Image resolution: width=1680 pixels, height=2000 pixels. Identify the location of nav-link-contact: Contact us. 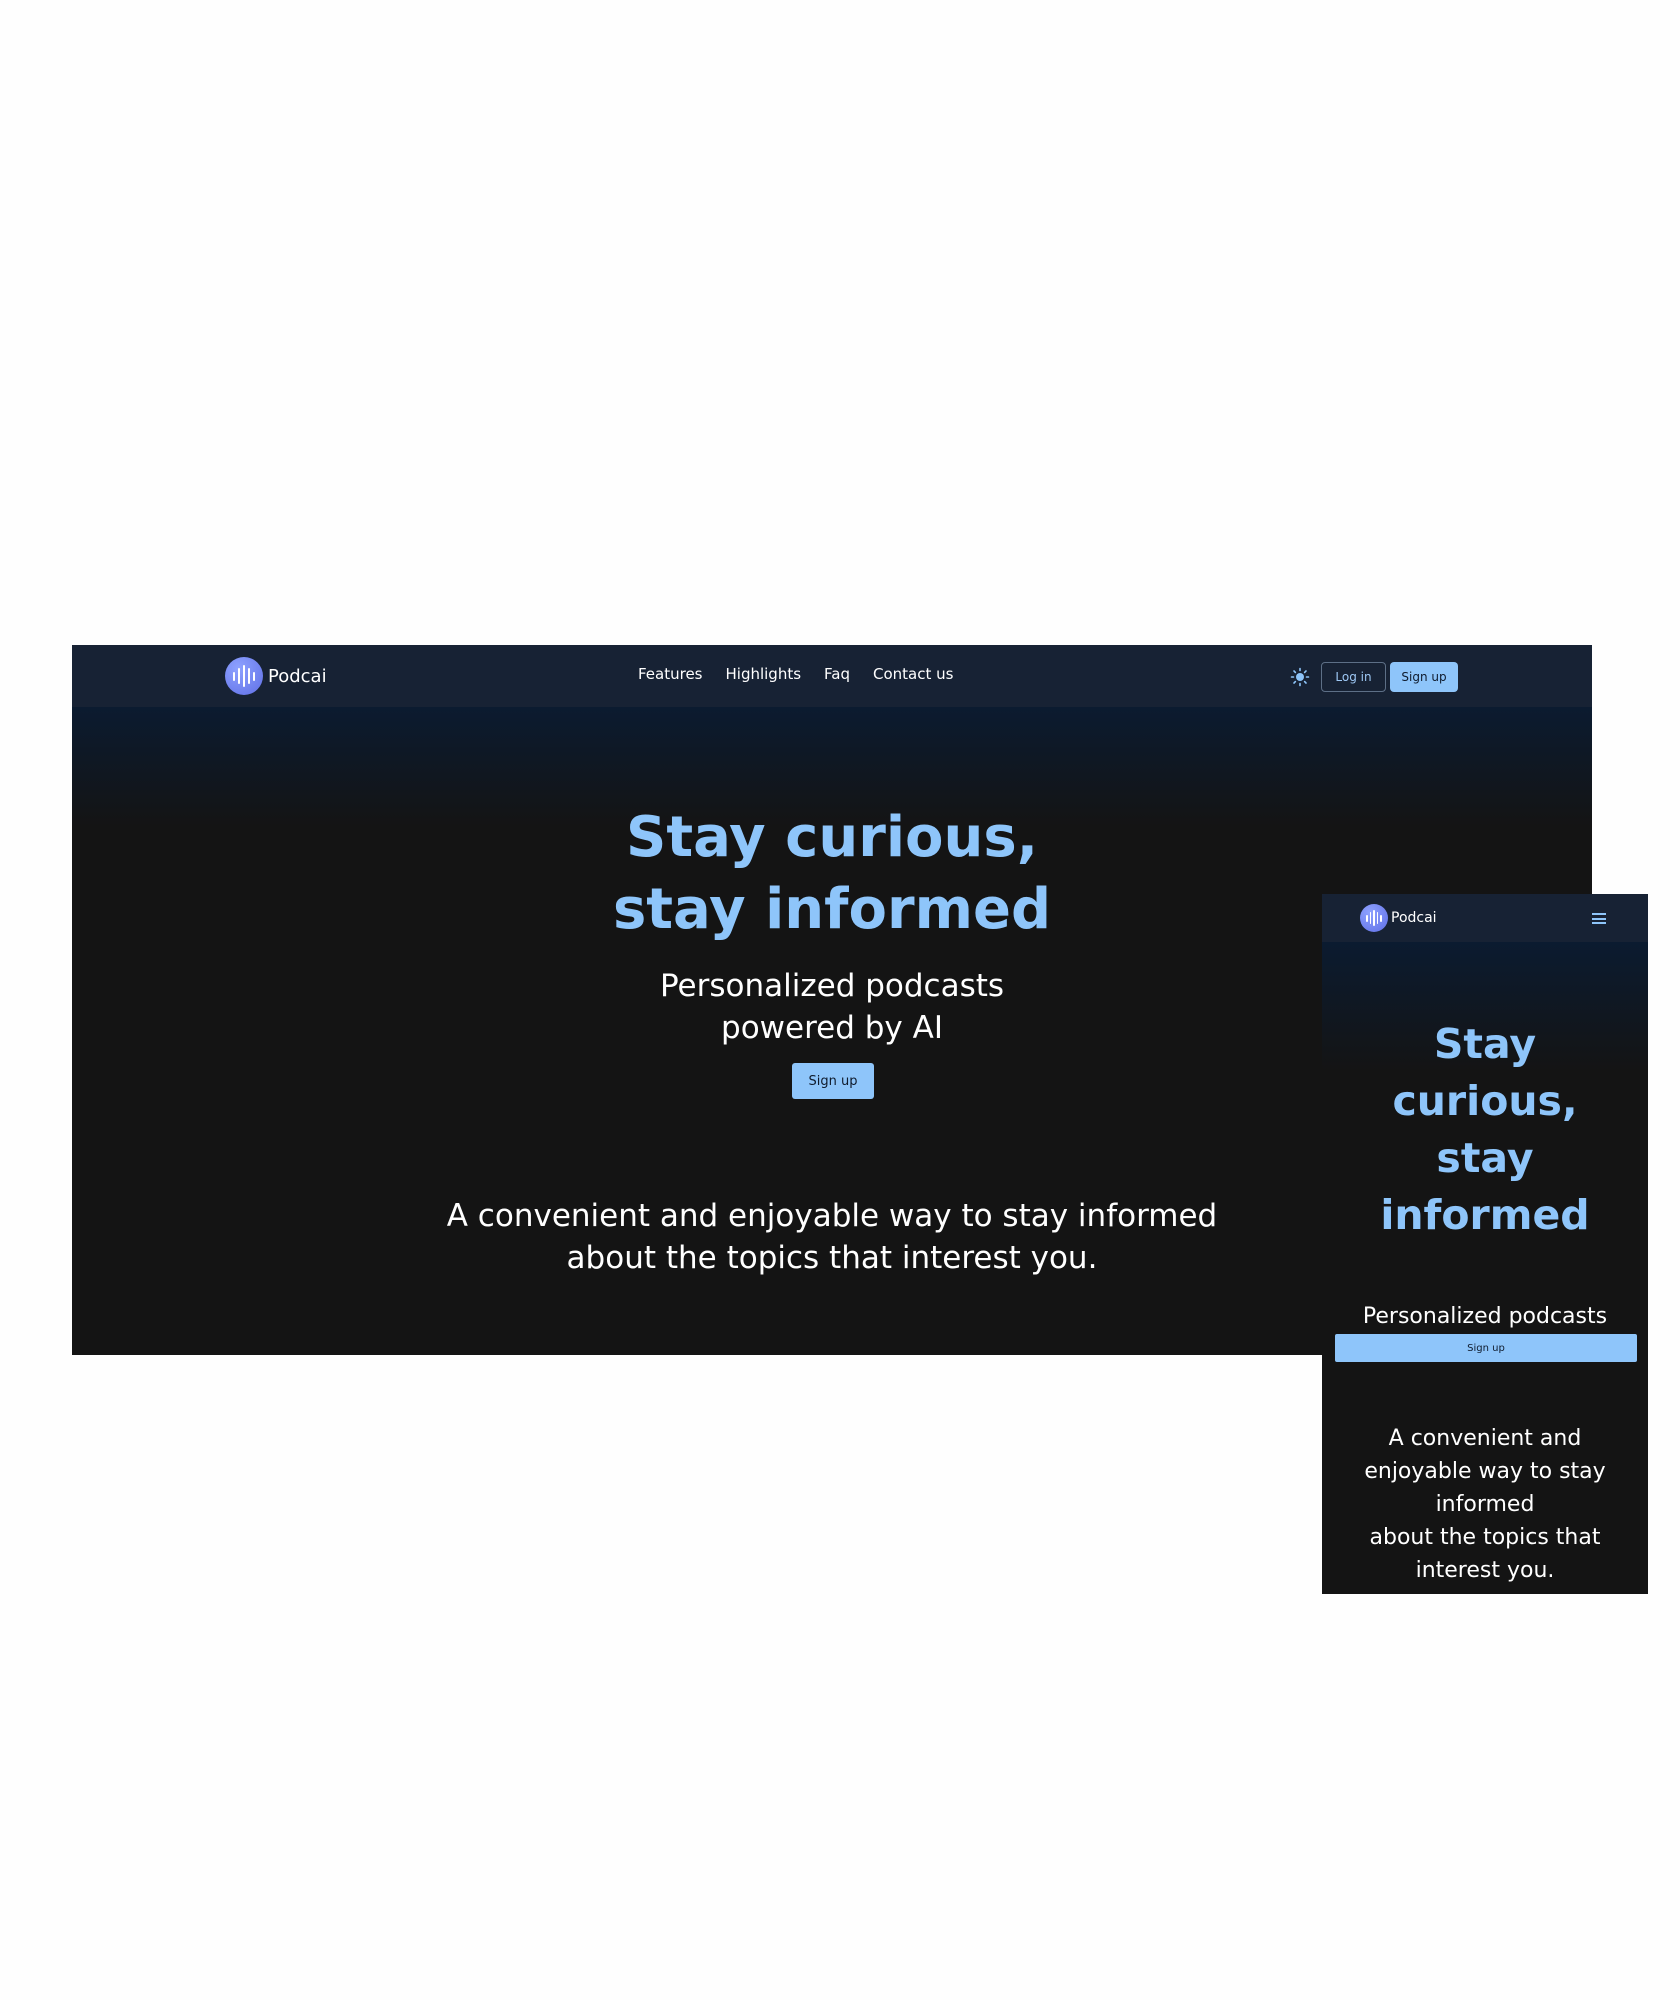
(913, 674).